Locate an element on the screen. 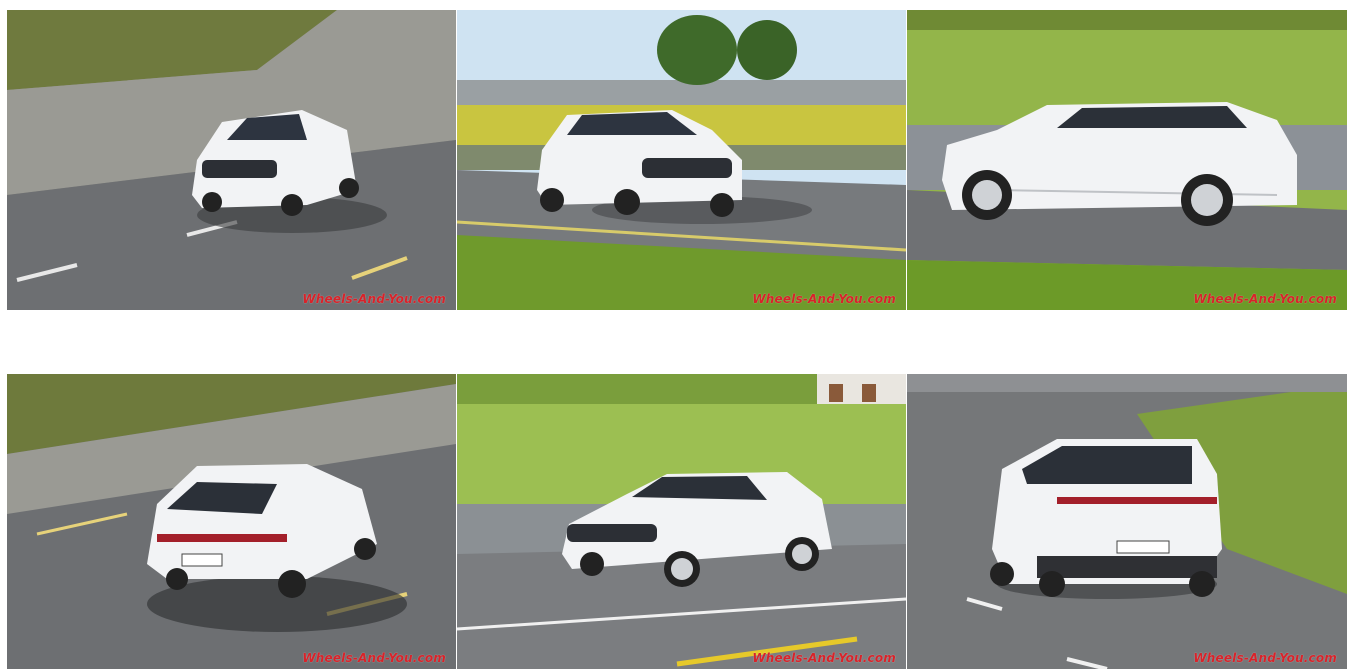 The width and height of the screenshot is (1347, 669). photo-6: Wheels-And-You.com is located at coordinates (1127, 521).